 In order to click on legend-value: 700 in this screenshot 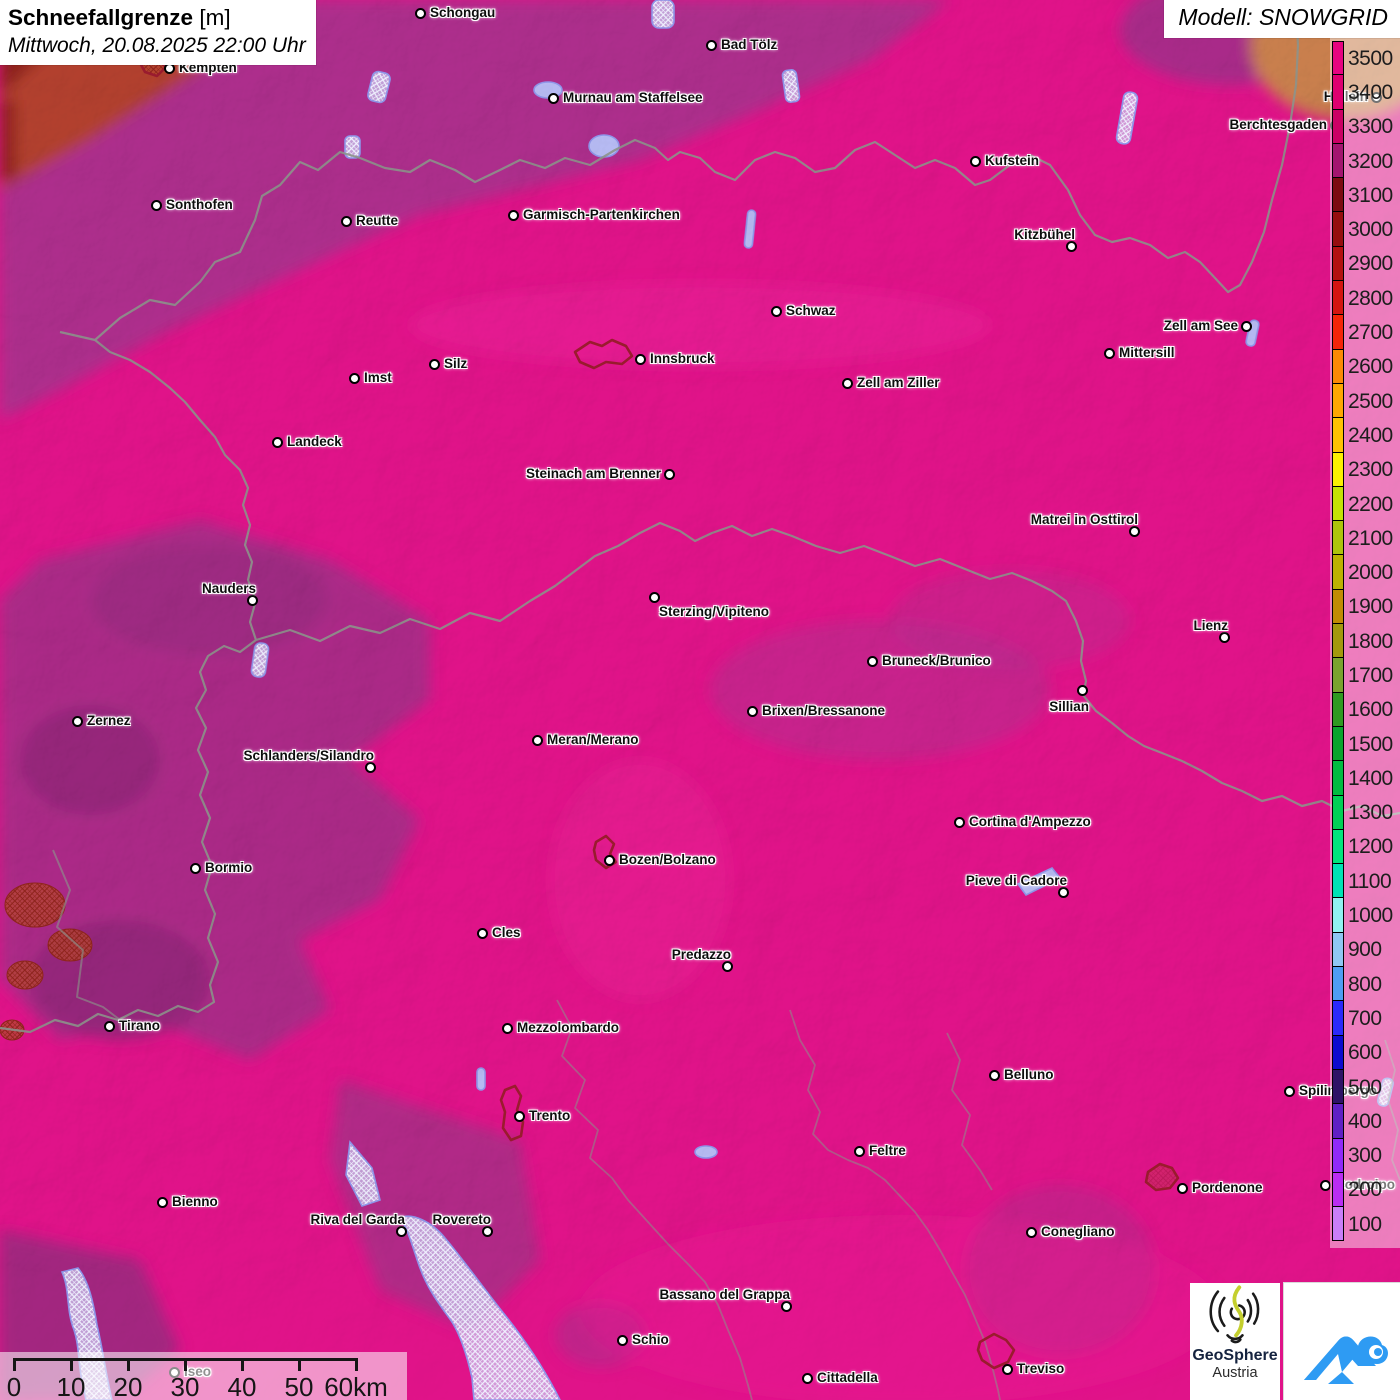, I will do `click(1365, 1018)`.